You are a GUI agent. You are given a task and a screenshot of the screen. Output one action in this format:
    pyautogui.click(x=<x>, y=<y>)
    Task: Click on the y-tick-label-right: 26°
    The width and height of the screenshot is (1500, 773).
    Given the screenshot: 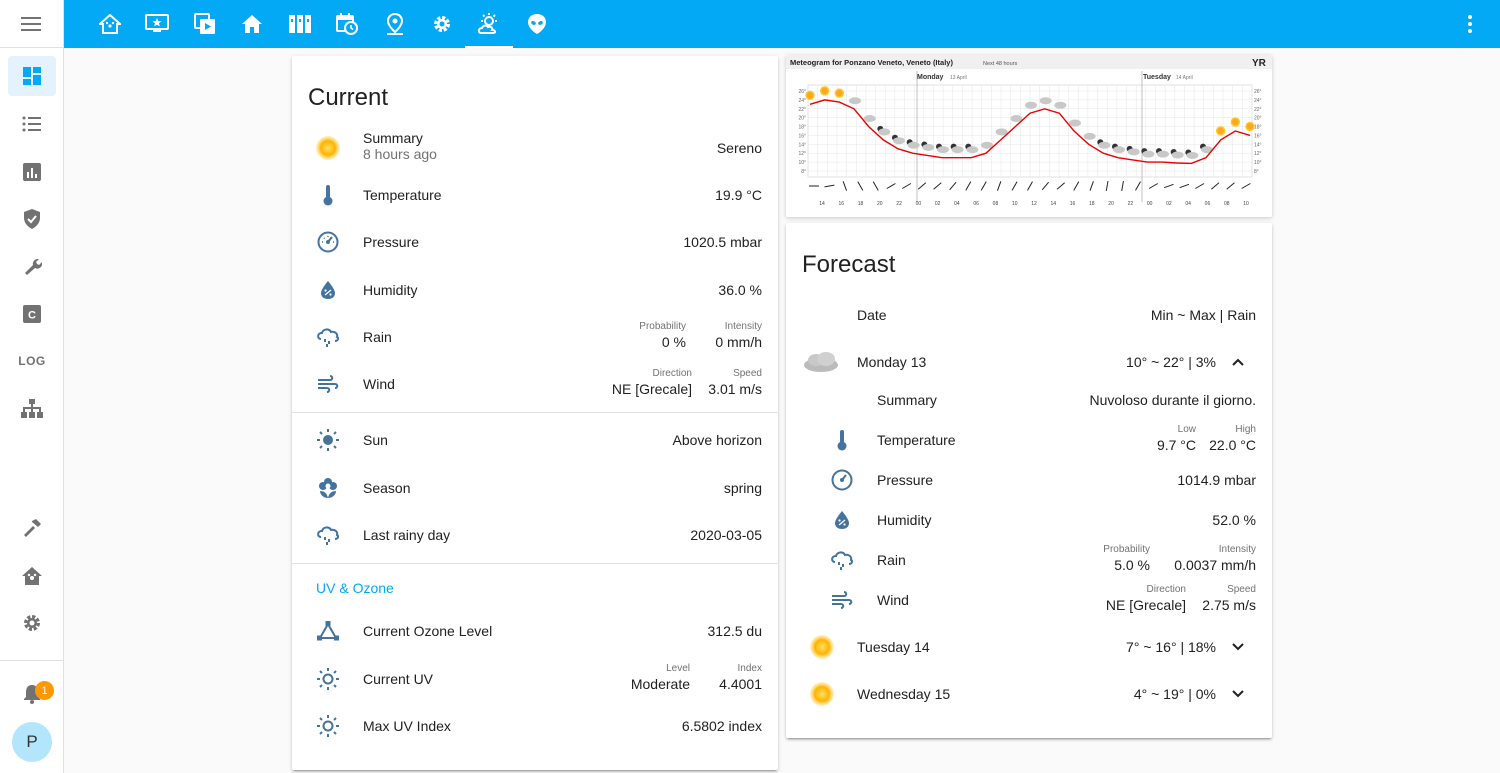 What is the action you would take?
    pyautogui.click(x=1258, y=92)
    